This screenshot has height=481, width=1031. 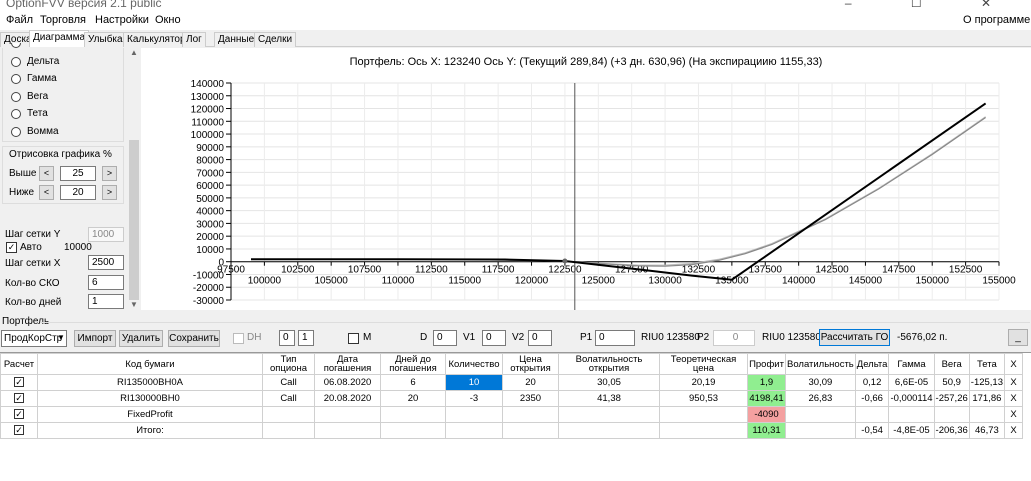 What do you see at coordinates (16, 79) in the screenshot?
I see `radio-gamma` at bounding box center [16, 79].